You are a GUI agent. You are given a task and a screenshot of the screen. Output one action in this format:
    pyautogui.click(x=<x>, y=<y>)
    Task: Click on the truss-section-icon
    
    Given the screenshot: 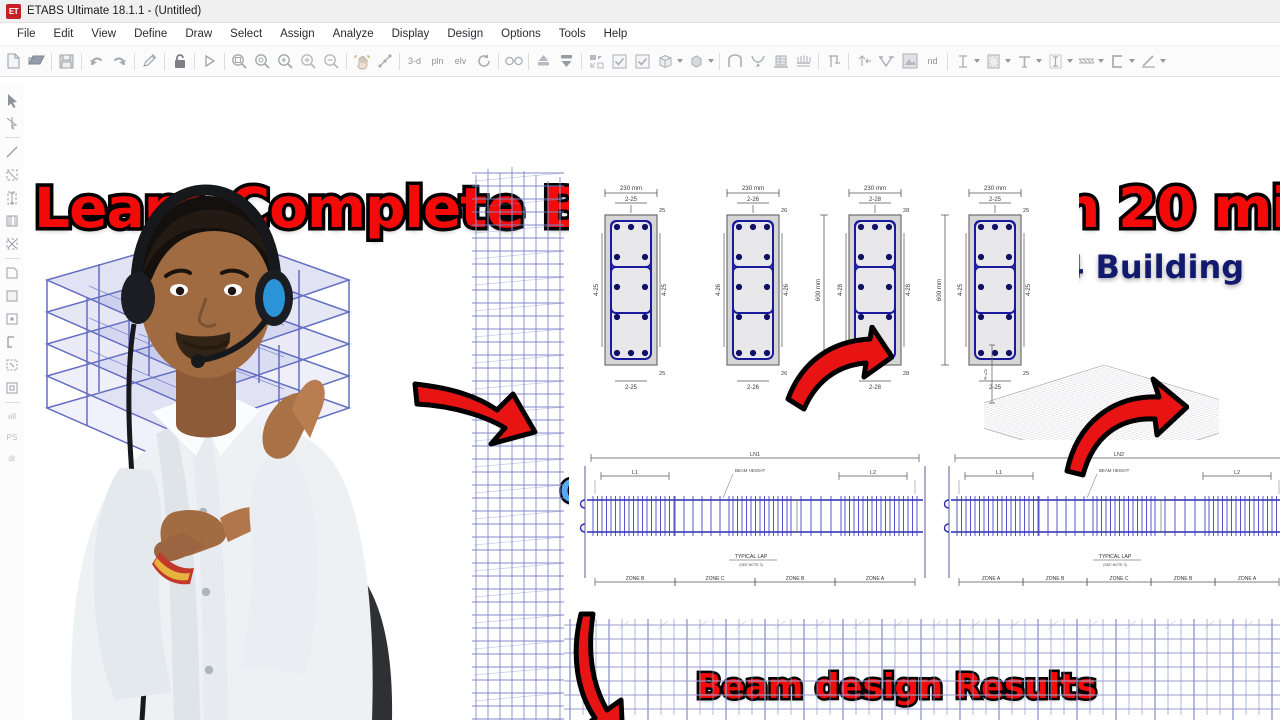 What is the action you would take?
    pyautogui.click(x=1086, y=61)
    